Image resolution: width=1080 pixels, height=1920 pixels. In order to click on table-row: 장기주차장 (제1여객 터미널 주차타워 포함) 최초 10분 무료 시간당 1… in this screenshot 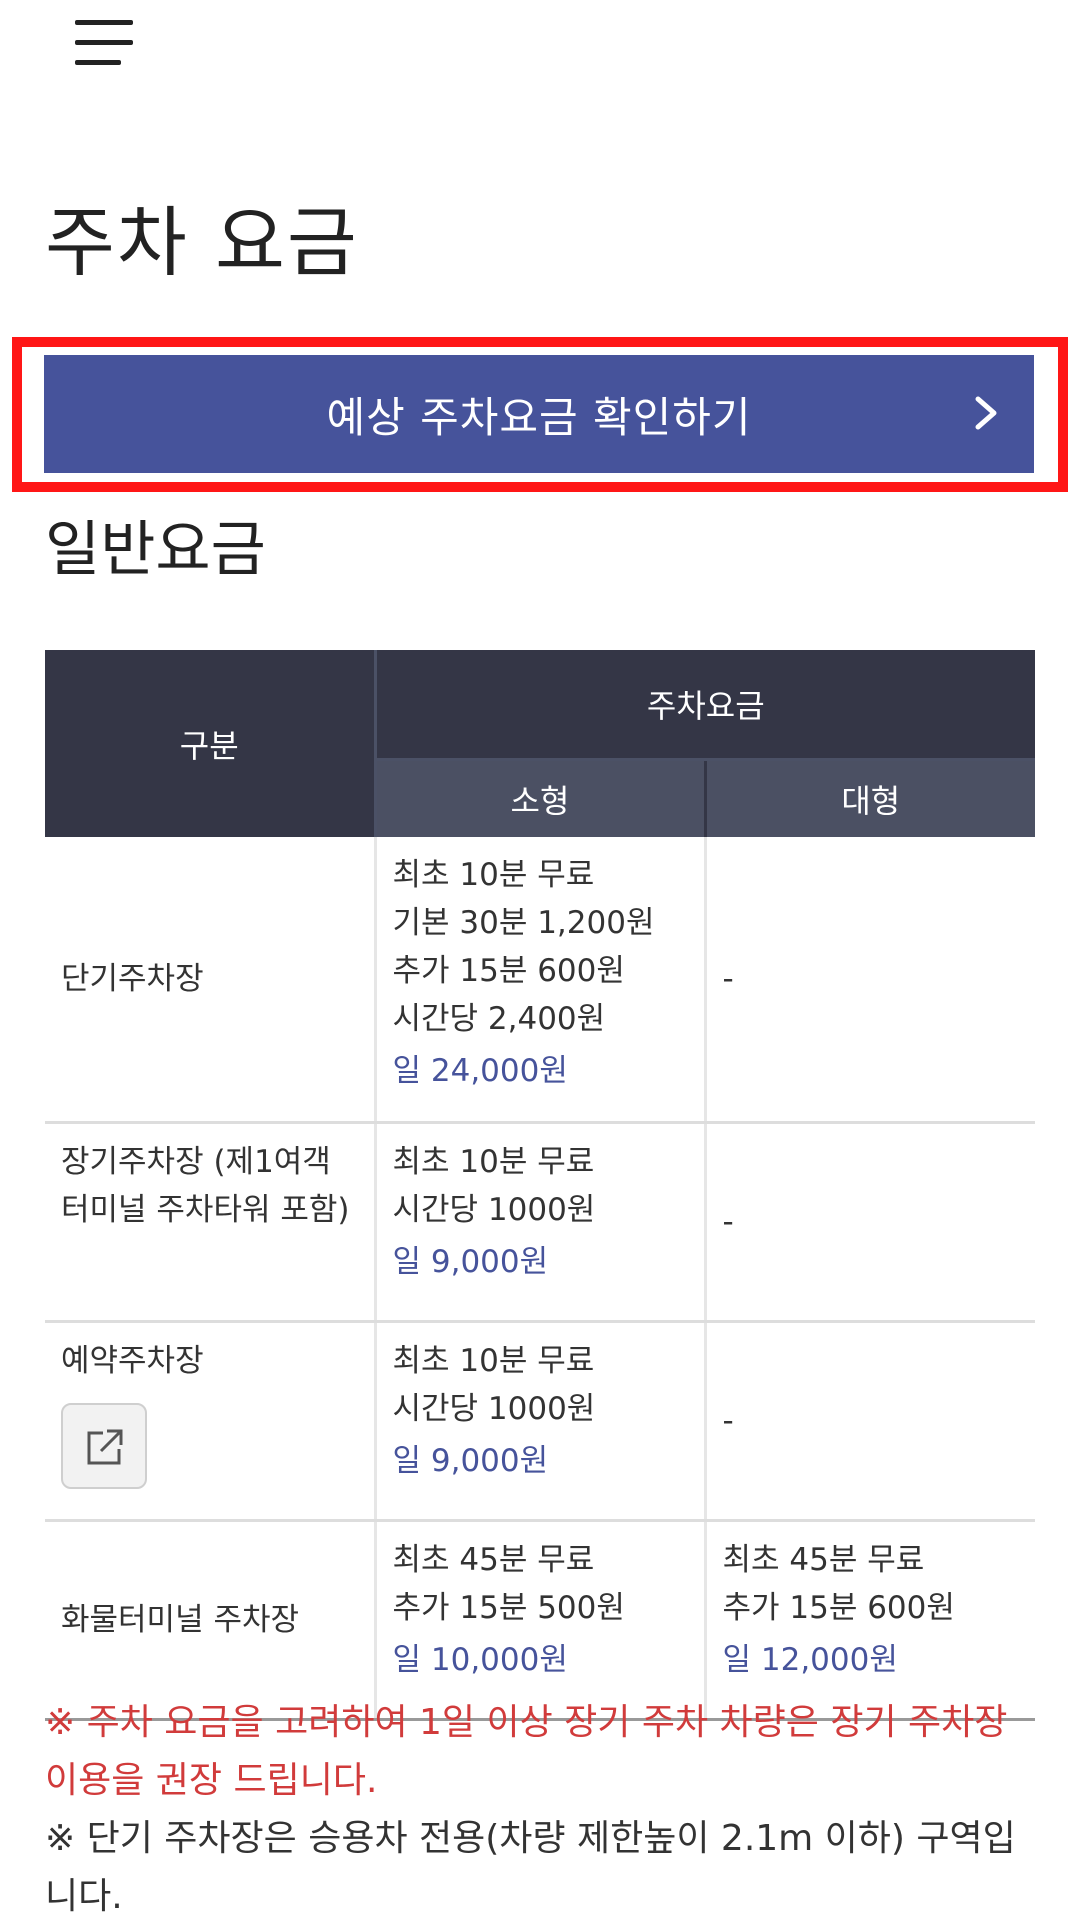, I will do `click(540, 1222)`.